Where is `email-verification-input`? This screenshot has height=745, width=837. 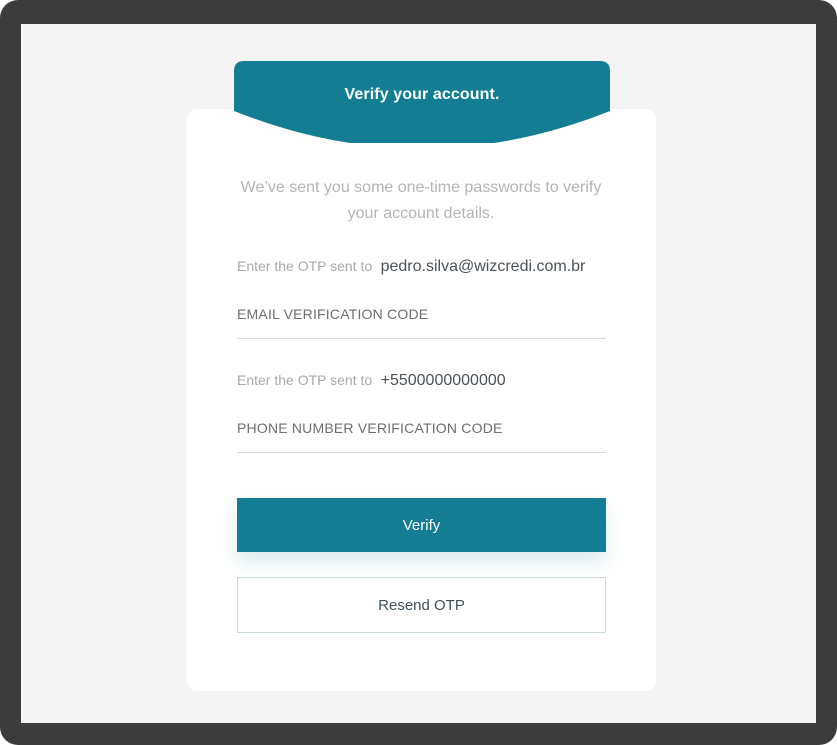
email-verification-input is located at coordinates (423, 318).